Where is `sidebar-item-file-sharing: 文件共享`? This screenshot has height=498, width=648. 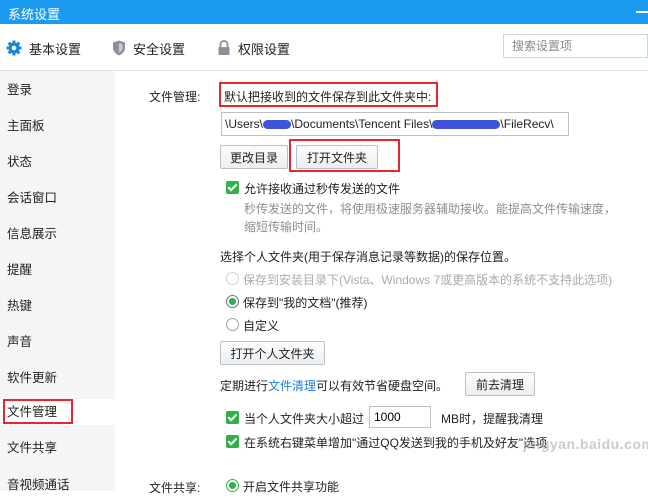 sidebar-item-file-sharing: 文件共享 is located at coordinates (57, 448).